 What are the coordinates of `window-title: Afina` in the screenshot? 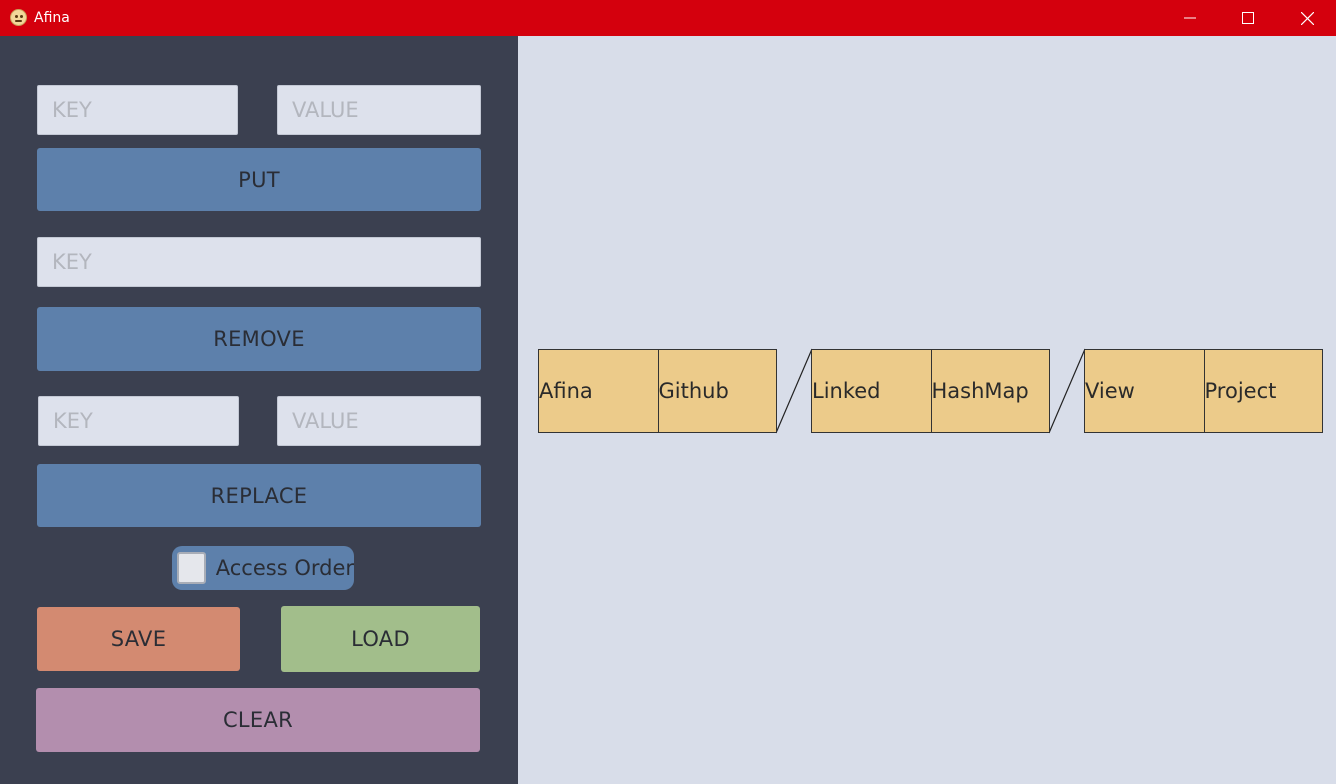 It's located at (52, 18).